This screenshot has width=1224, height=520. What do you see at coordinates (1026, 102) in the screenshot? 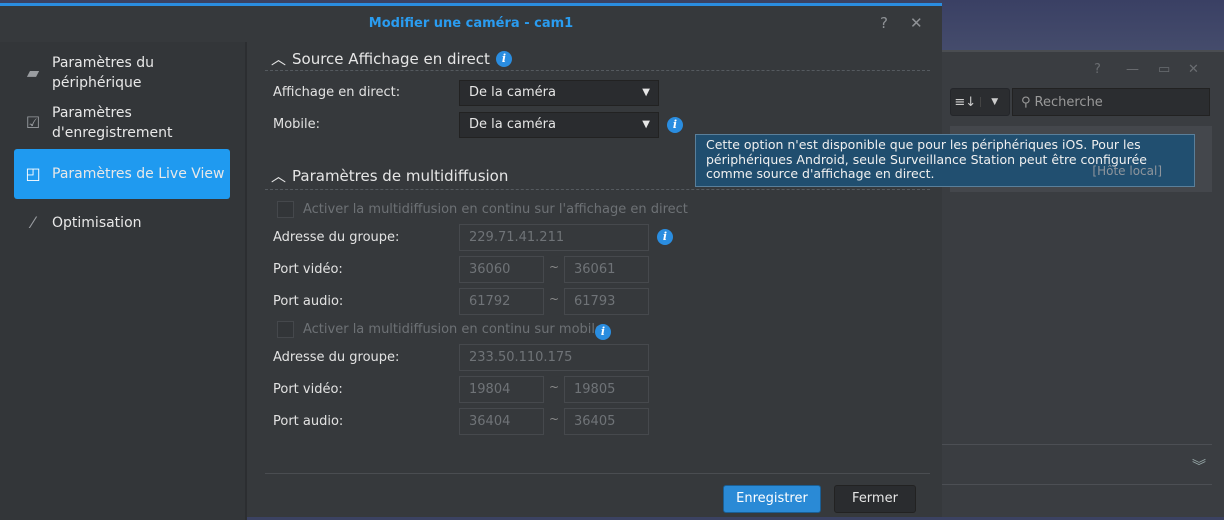
I see `search-icon: ⚲` at bounding box center [1026, 102].